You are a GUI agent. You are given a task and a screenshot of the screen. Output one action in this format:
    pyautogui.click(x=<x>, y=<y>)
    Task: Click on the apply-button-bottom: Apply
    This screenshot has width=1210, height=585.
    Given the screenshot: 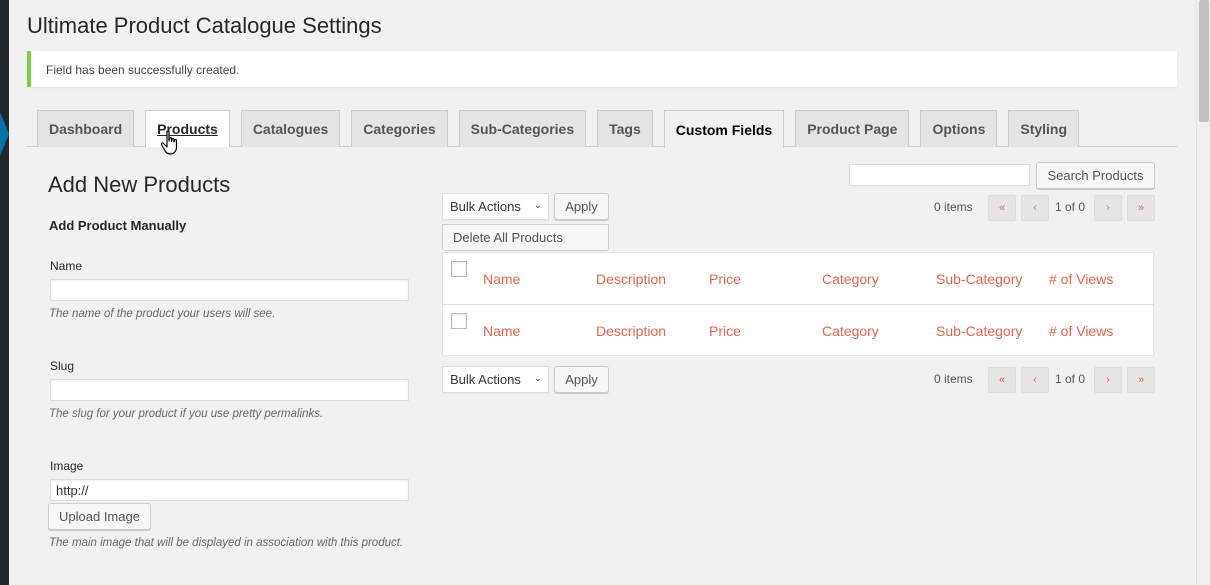 What is the action you would take?
    pyautogui.click(x=581, y=379)
    